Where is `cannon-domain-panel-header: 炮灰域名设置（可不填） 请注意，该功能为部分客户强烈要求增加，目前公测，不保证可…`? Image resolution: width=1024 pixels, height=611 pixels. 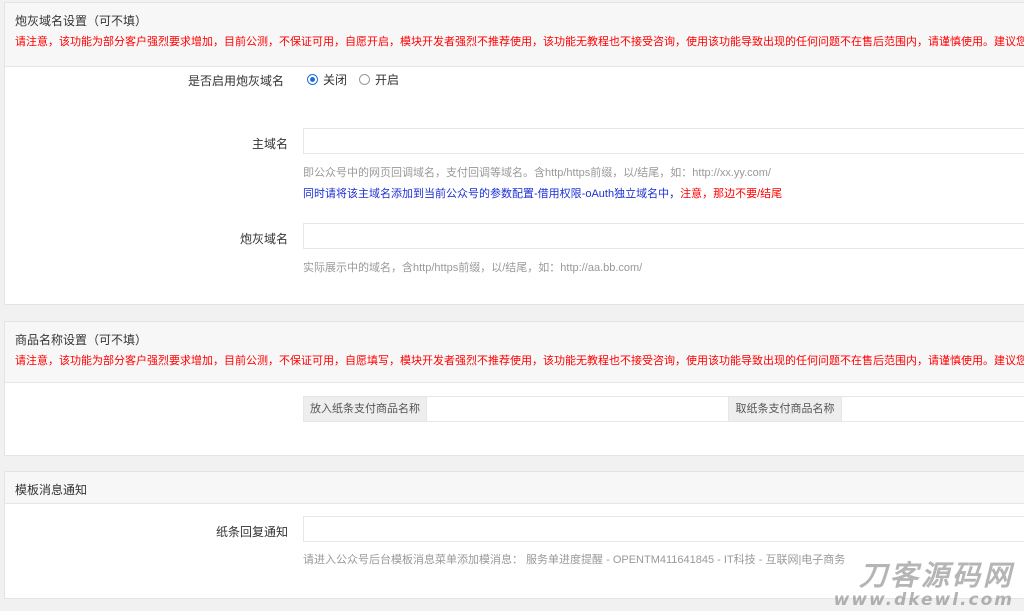
cannon-domain-panel-header: 炮灰域名设置（可不填） 请注意，该功能为部分客户强烈要求增加，目前公测，不保证可… is located at coordinates (514, 35).